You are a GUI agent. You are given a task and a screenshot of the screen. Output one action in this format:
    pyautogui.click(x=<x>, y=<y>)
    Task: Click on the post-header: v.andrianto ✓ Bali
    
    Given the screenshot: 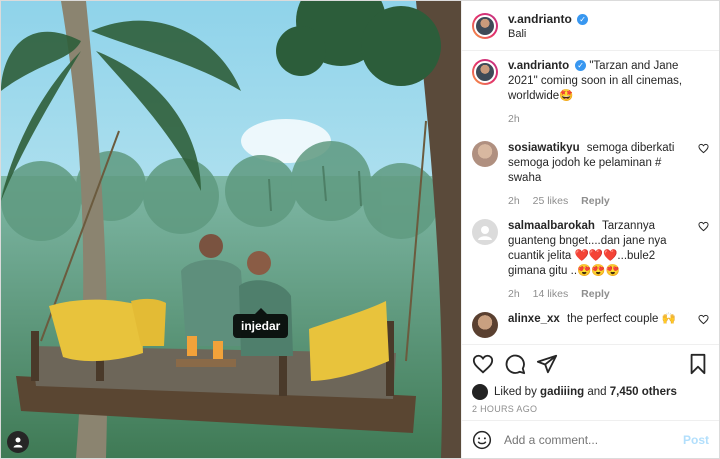 What is the action you would take?
    pyautogui.click(x=590, y=26)
    